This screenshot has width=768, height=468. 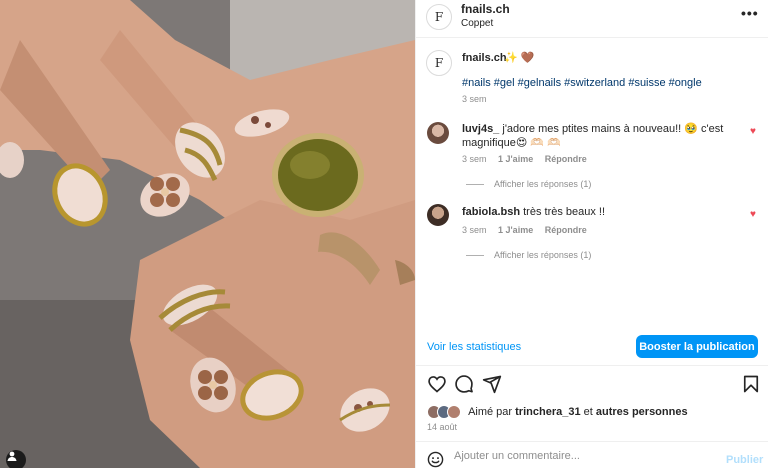 I want to click on comment-text: fabiola.bsh très très beaux !!, so click(x=597, y=212).